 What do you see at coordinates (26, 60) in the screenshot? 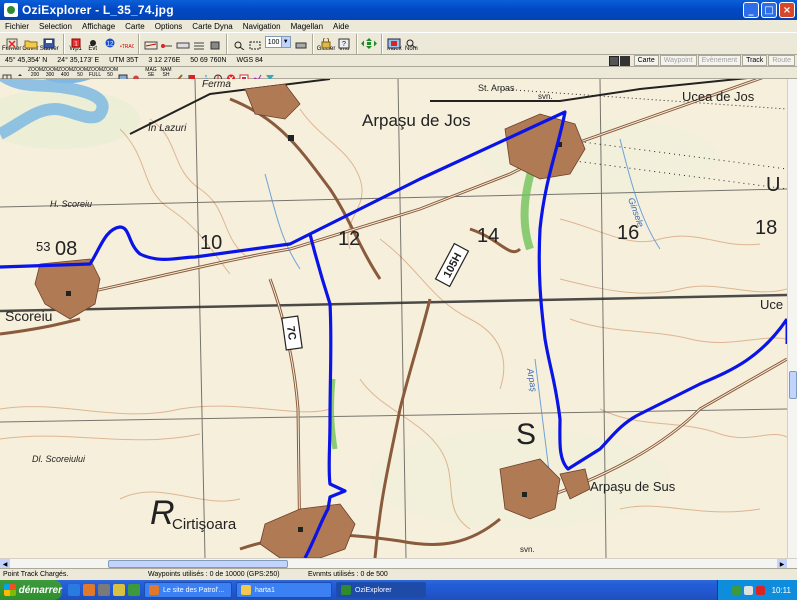
I see `latitude-readout: 45° 45,354' N` at bounding box center [26, 60].